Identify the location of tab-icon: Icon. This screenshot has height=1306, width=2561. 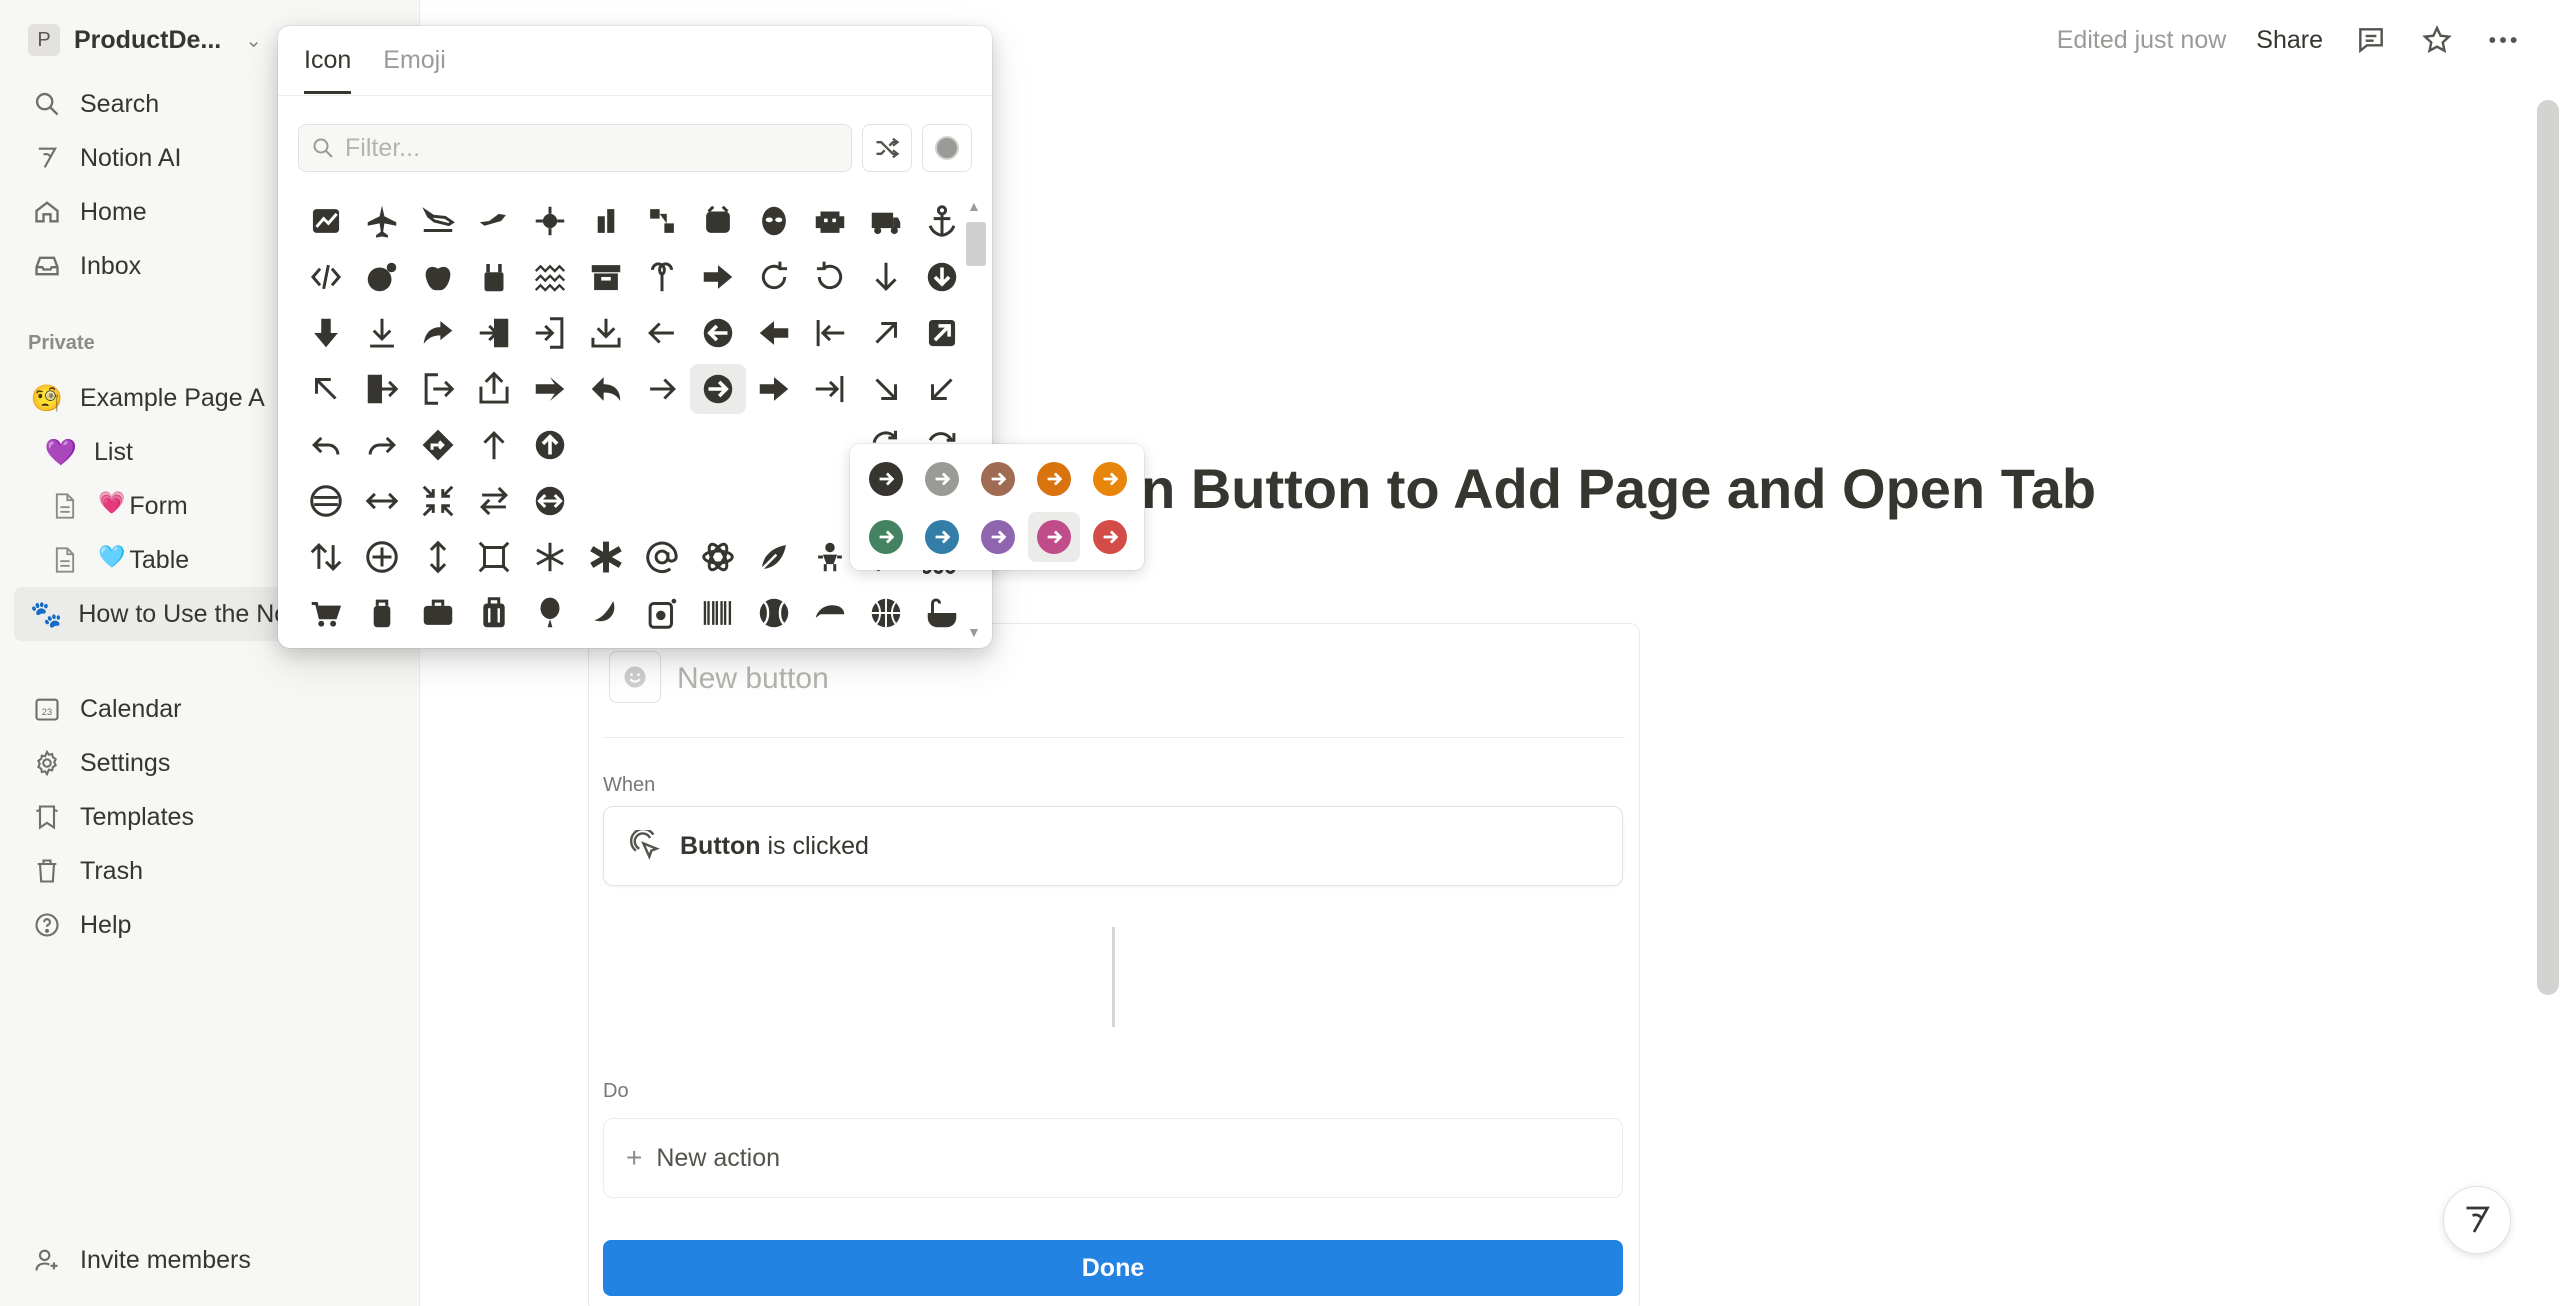
(328, 70).